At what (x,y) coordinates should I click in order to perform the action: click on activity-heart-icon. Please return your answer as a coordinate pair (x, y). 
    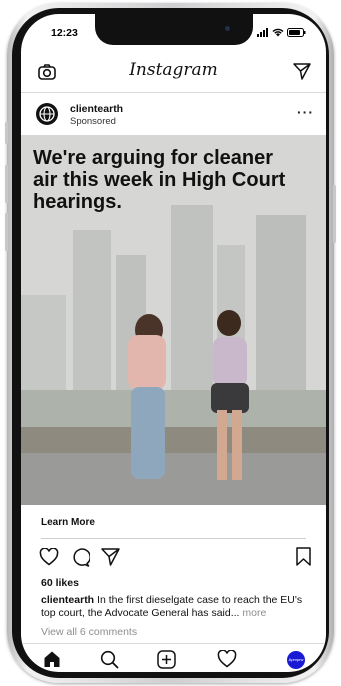
    Looking at the image, I should click on (227, 660).